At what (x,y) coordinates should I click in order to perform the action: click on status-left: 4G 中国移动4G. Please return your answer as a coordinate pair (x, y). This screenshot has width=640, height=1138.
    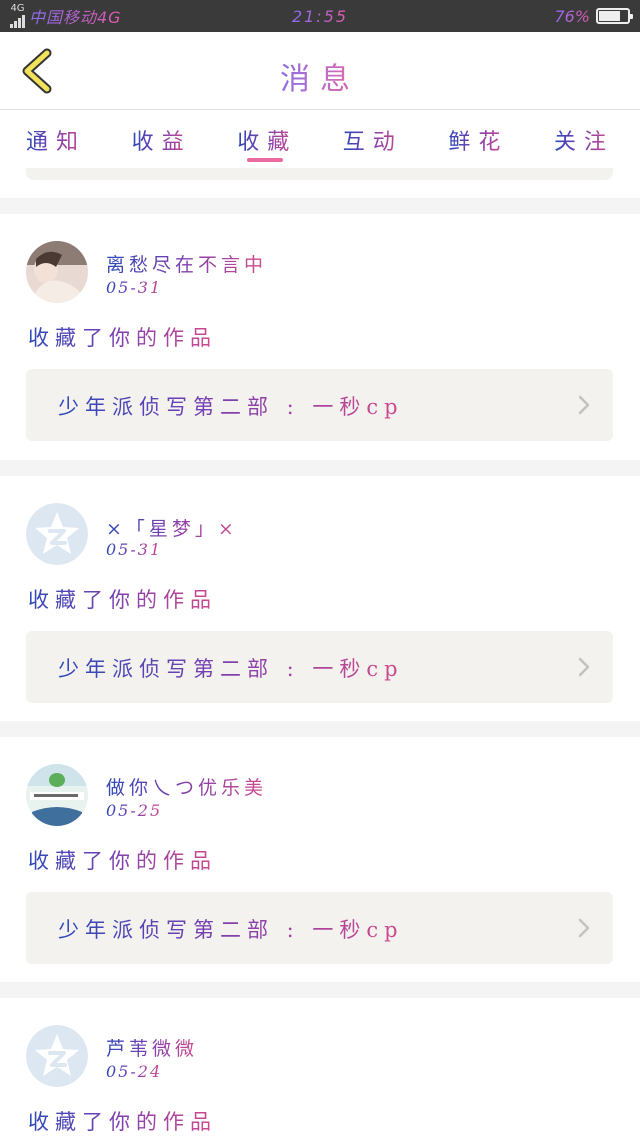
    Looking at the image, I should click on (66, 16).